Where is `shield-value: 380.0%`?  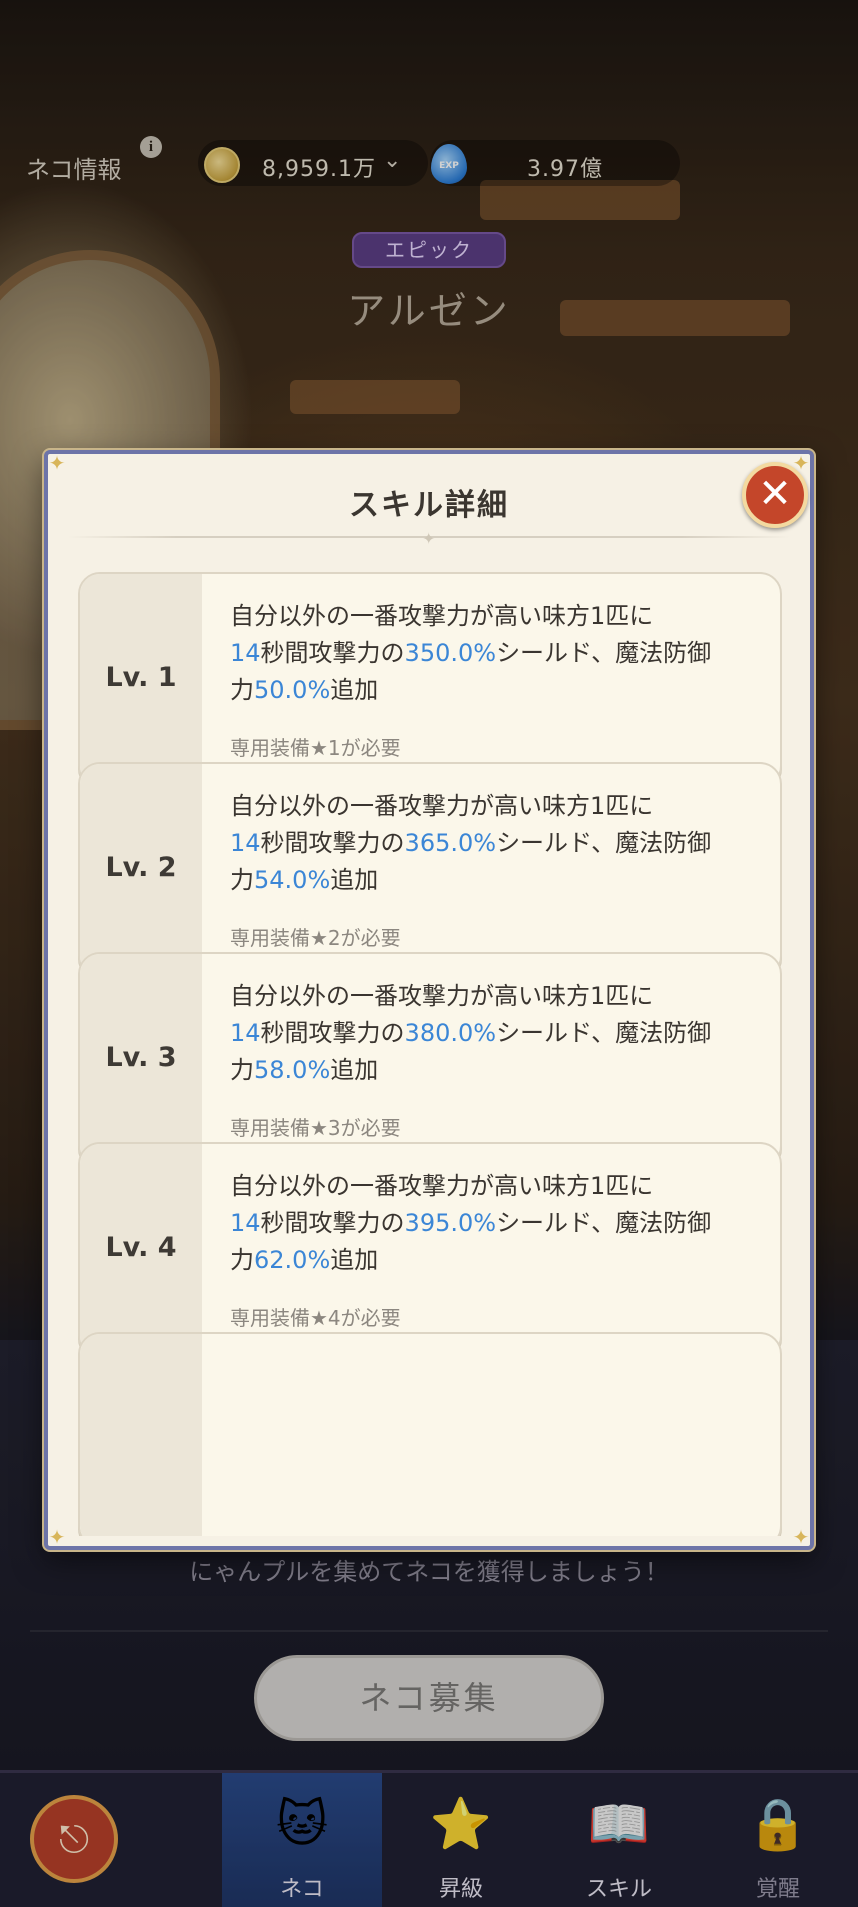 shield-value: 380.0% is located at coordinates (450, 1033).